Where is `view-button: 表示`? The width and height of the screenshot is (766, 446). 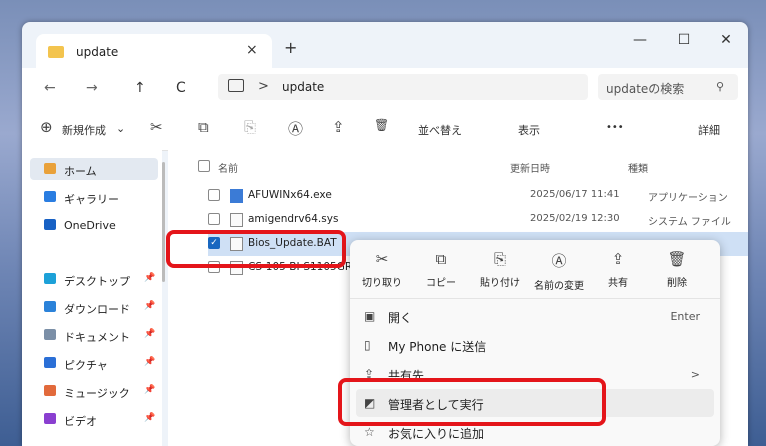 view-button: 表示 is located at coordinates (529, 130).